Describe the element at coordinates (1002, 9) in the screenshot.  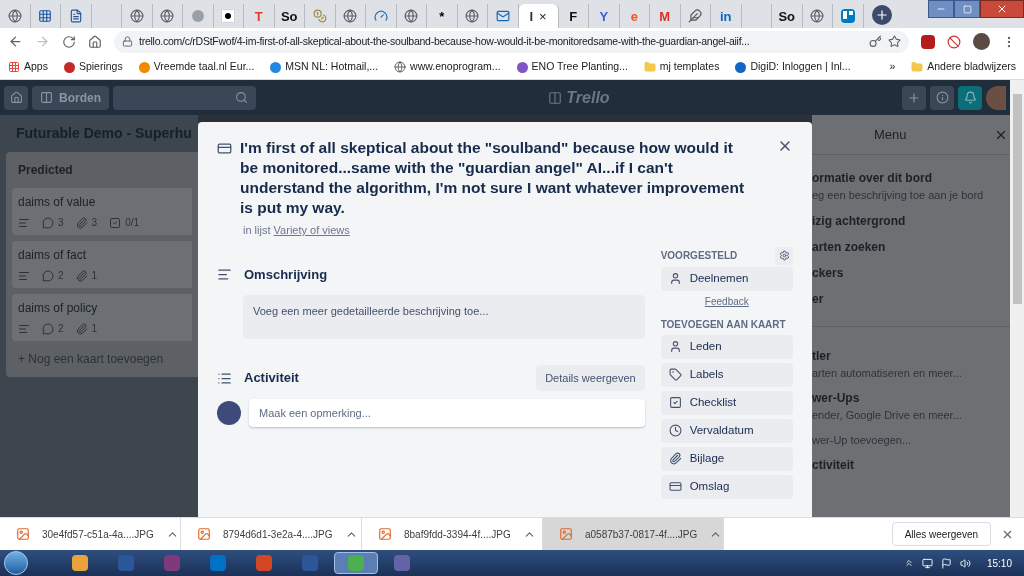
I see `close-window-button` at that location.